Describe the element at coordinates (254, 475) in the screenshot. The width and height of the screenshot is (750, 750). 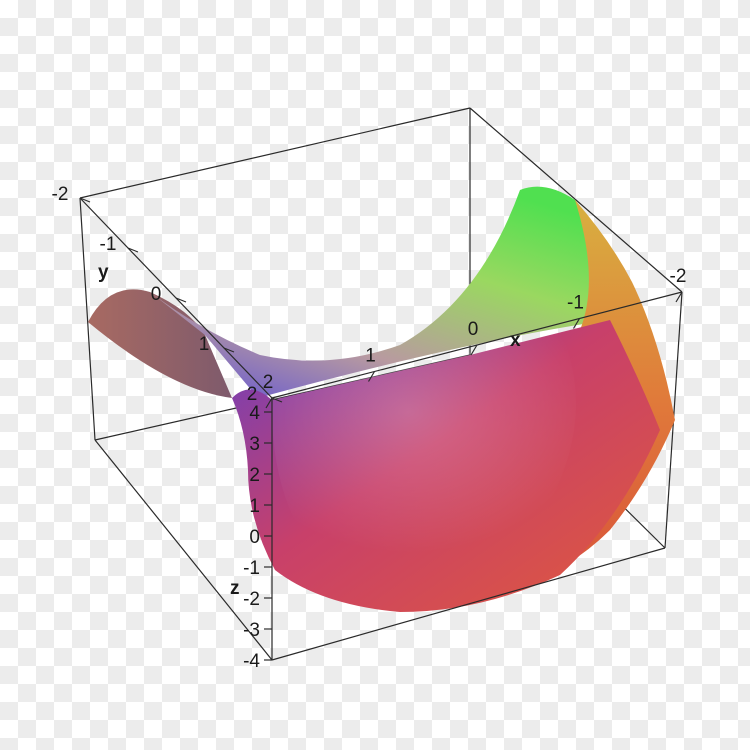
I see `z-tick-label: 2` at that location.